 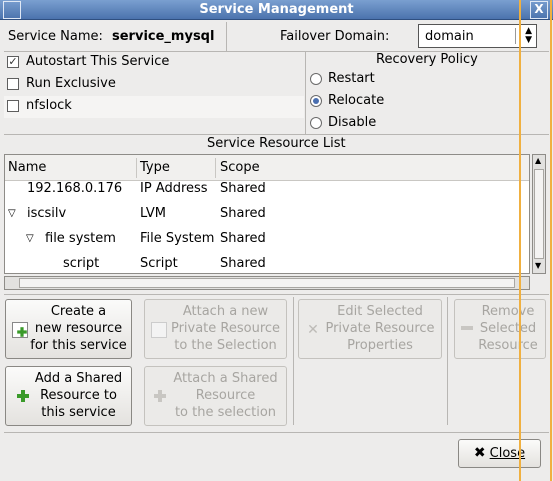 What do you see at coordinates (276, 143) in the screenshot?
I see `resource-list-title: Service Resource List` at bounding box center [276, 143].